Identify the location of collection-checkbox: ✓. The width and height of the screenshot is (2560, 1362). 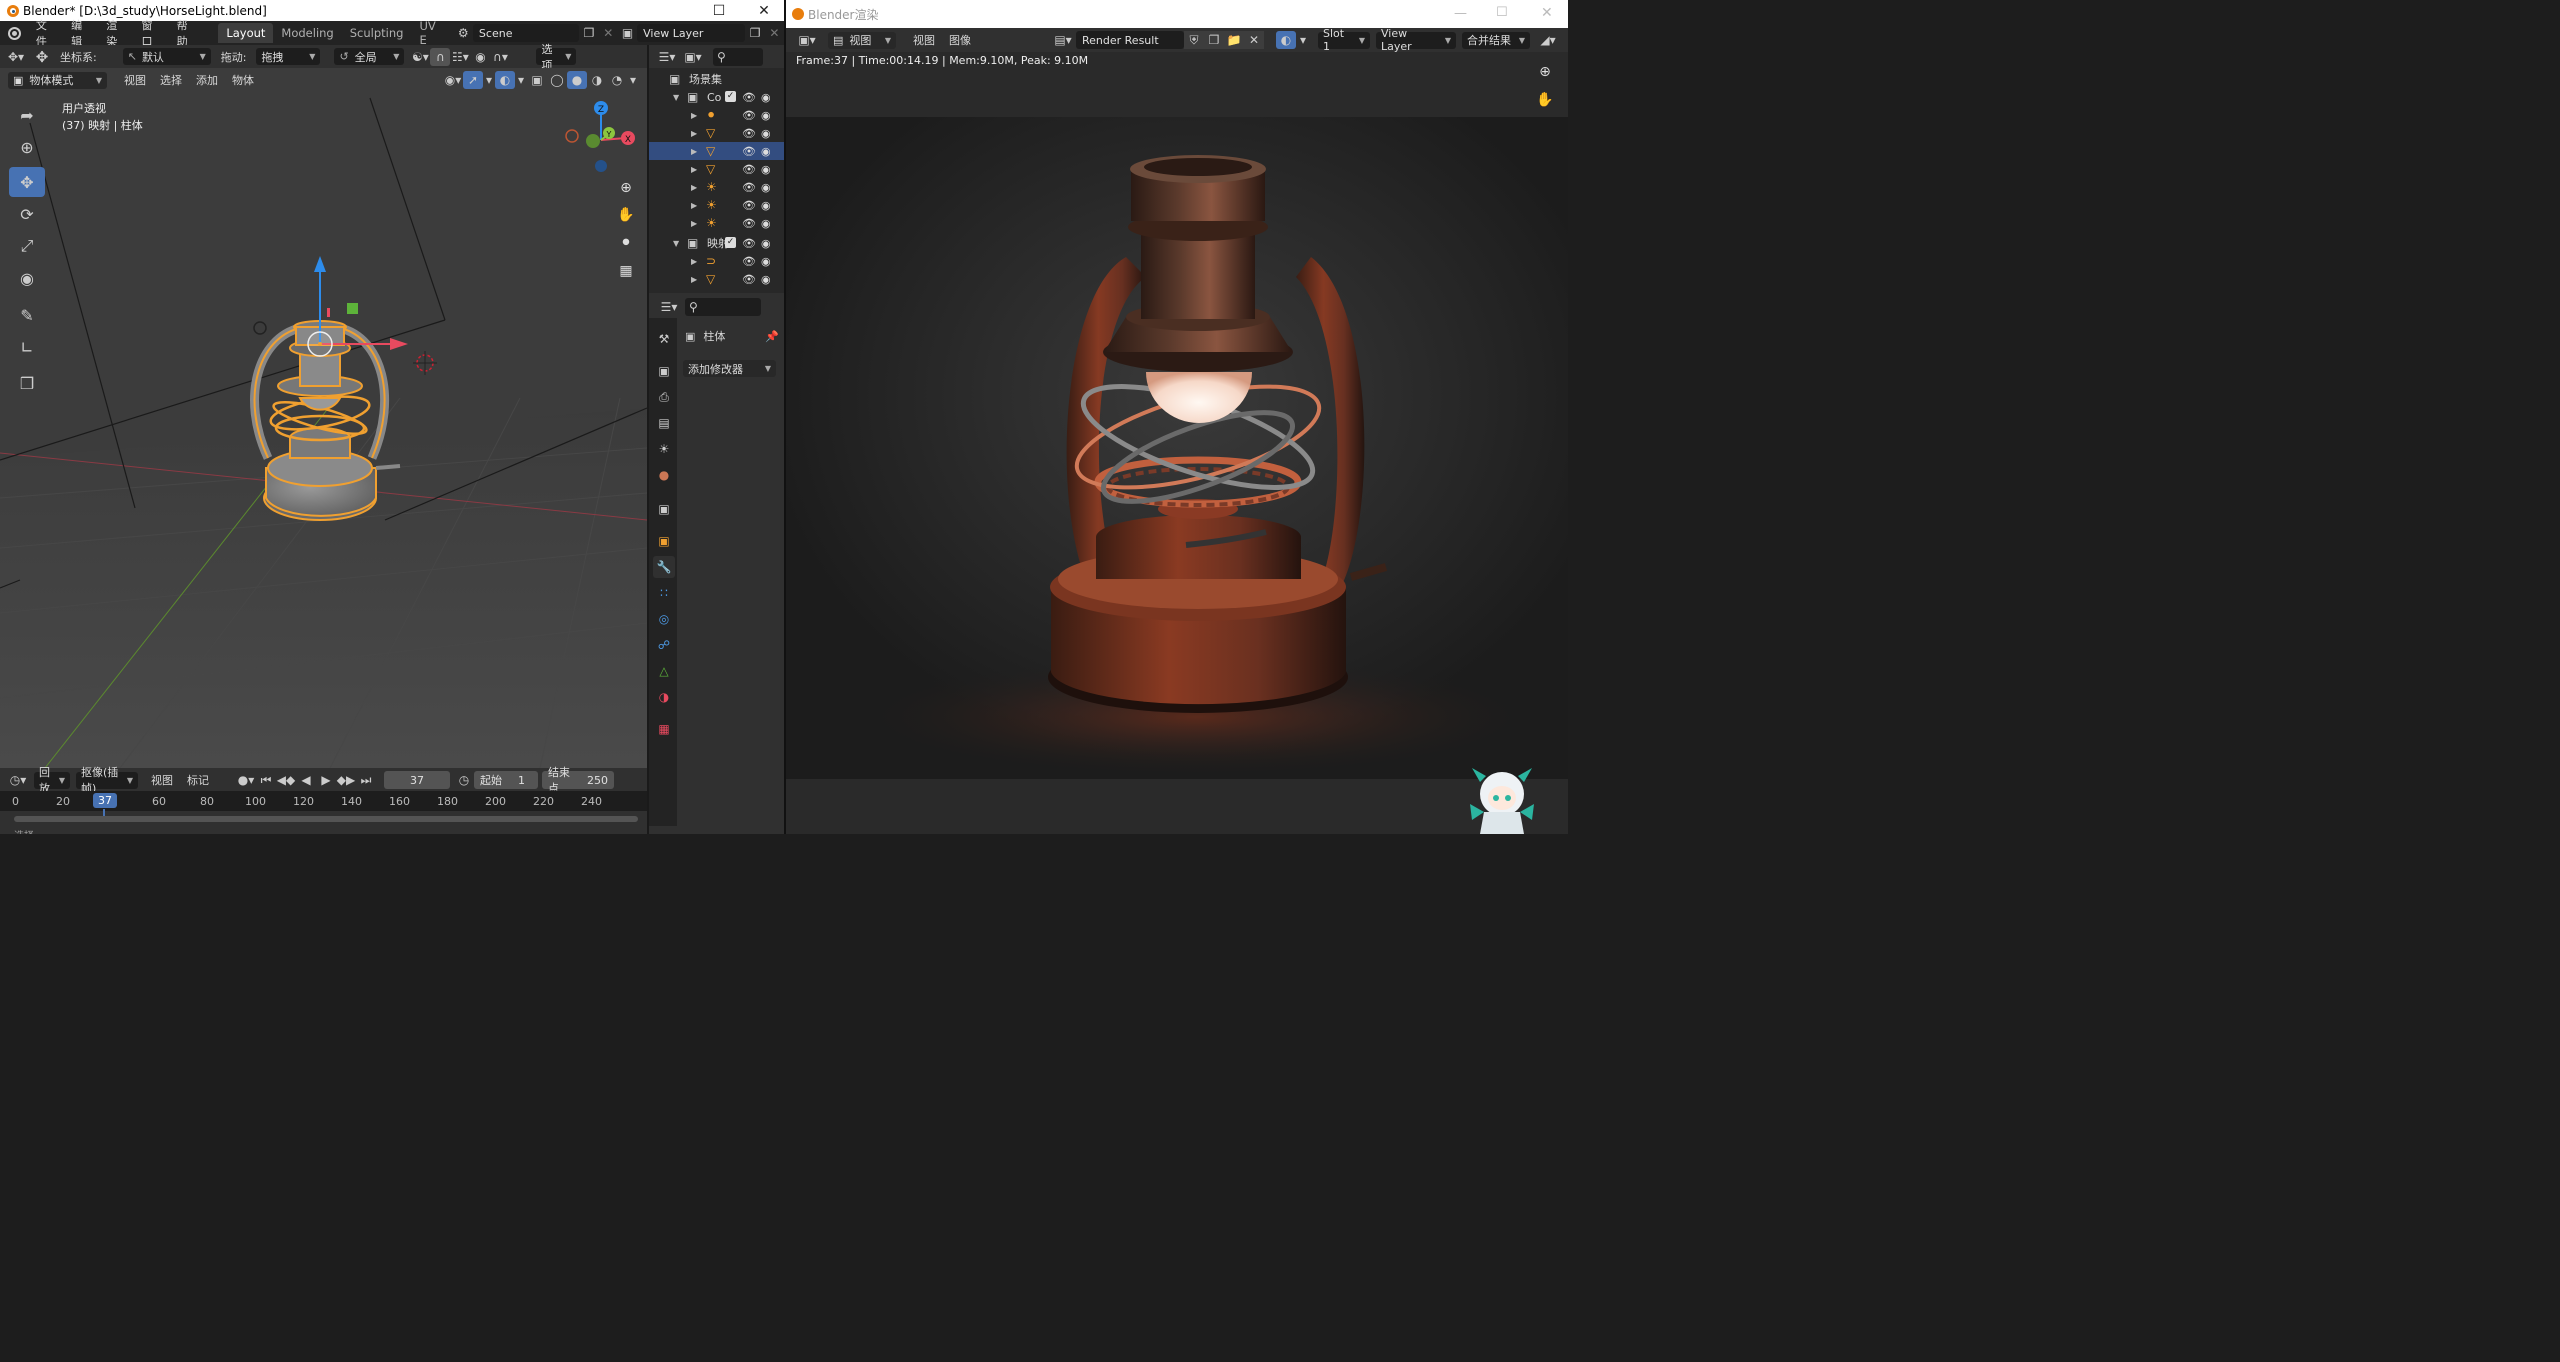
(730, 242).